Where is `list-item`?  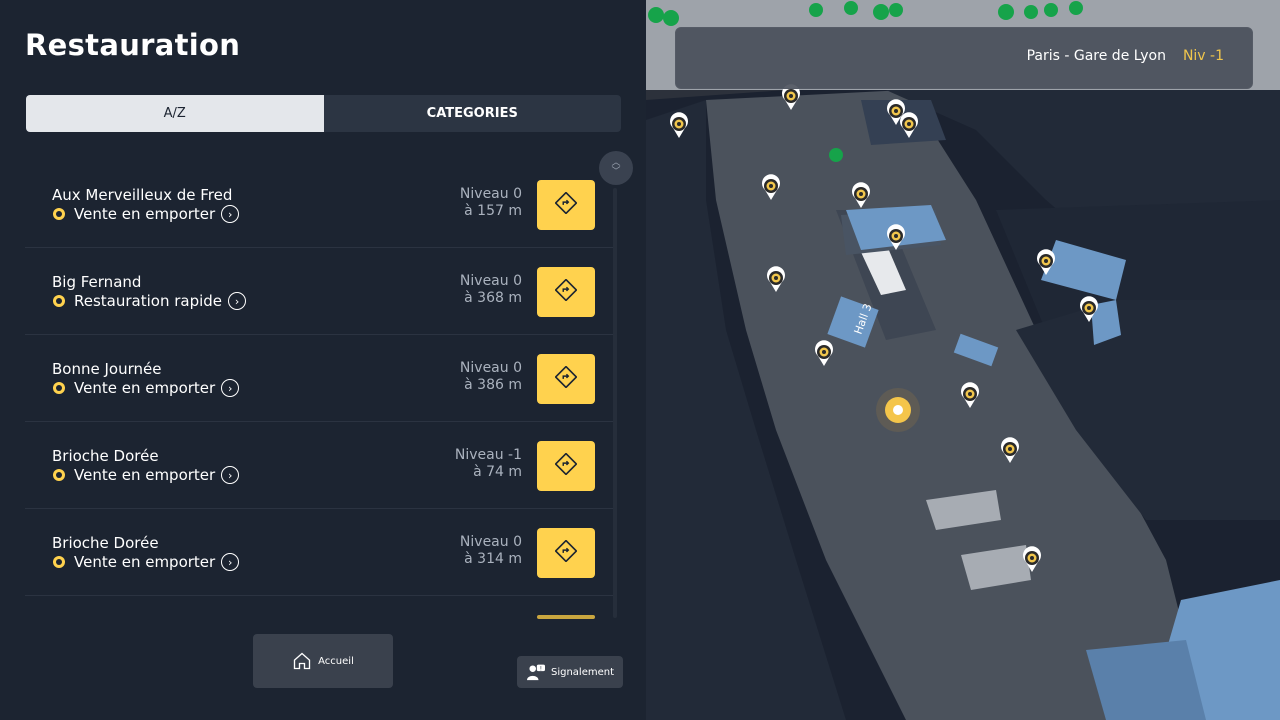
list-item is located at coordinates (319, 608).